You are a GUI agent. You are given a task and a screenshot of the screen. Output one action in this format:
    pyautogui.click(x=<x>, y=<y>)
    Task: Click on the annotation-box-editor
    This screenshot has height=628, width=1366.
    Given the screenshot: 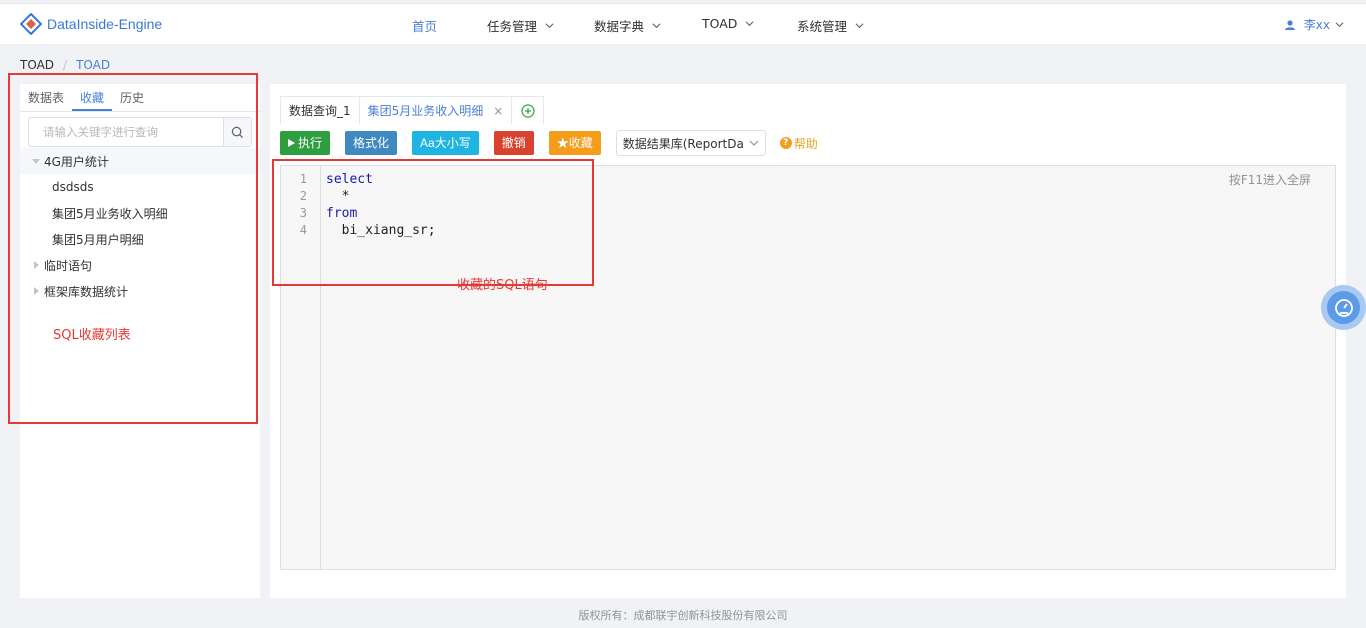 What is the action you would take?
    pyautogui.click(x=433, y=222)
    